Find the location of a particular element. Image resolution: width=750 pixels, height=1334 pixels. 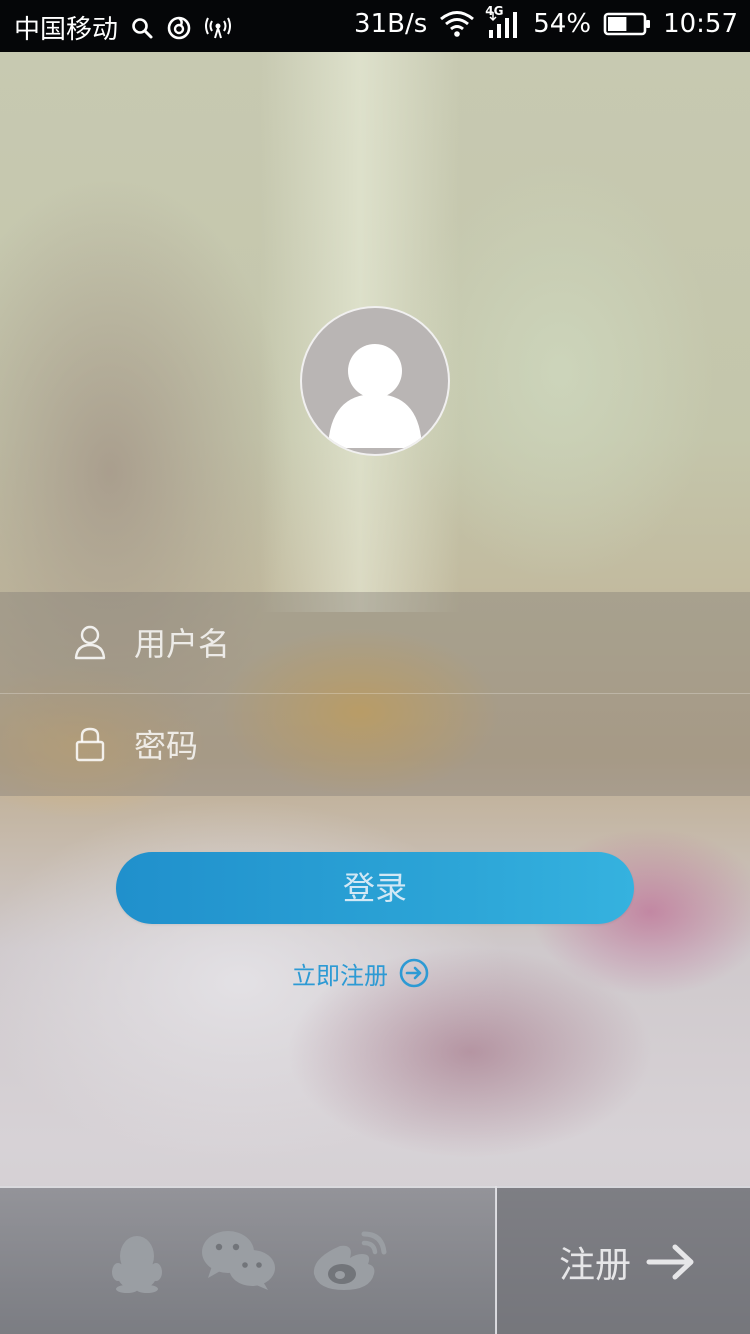

default-user-icon is located at coordinates (375, 396).